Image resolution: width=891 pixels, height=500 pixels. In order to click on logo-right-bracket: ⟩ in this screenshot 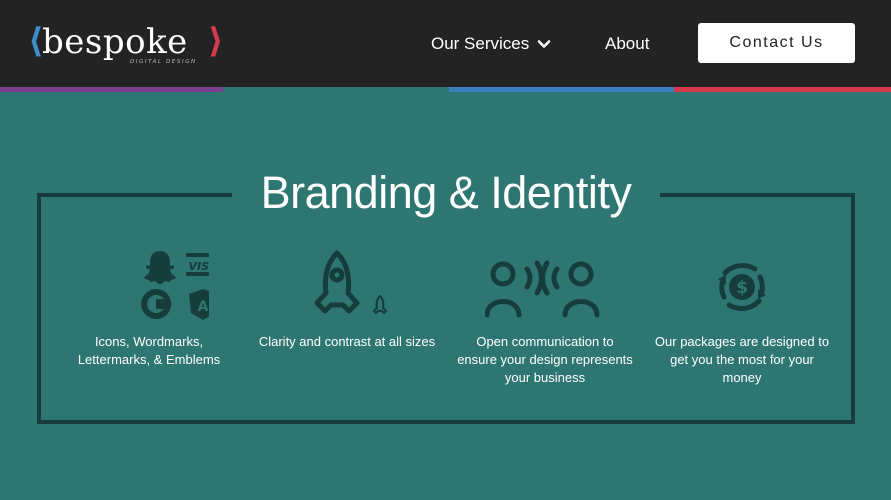, I will do `click(216, 41)`.